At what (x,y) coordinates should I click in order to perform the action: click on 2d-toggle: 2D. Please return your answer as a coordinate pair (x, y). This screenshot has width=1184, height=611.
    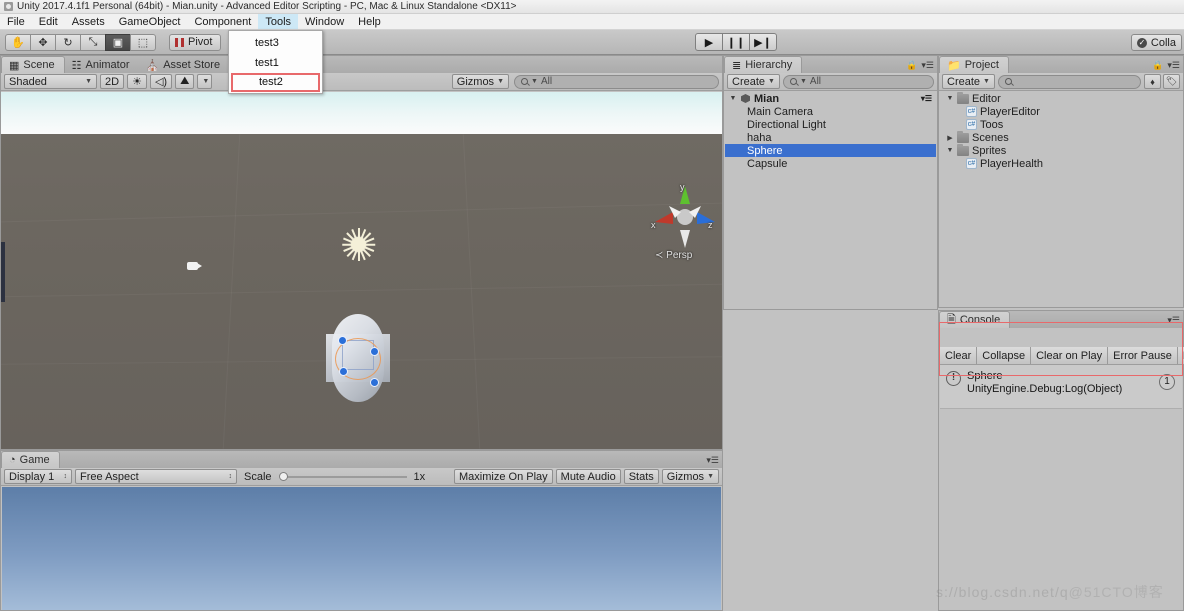
    Looking at the image, I should click on (112, 81).